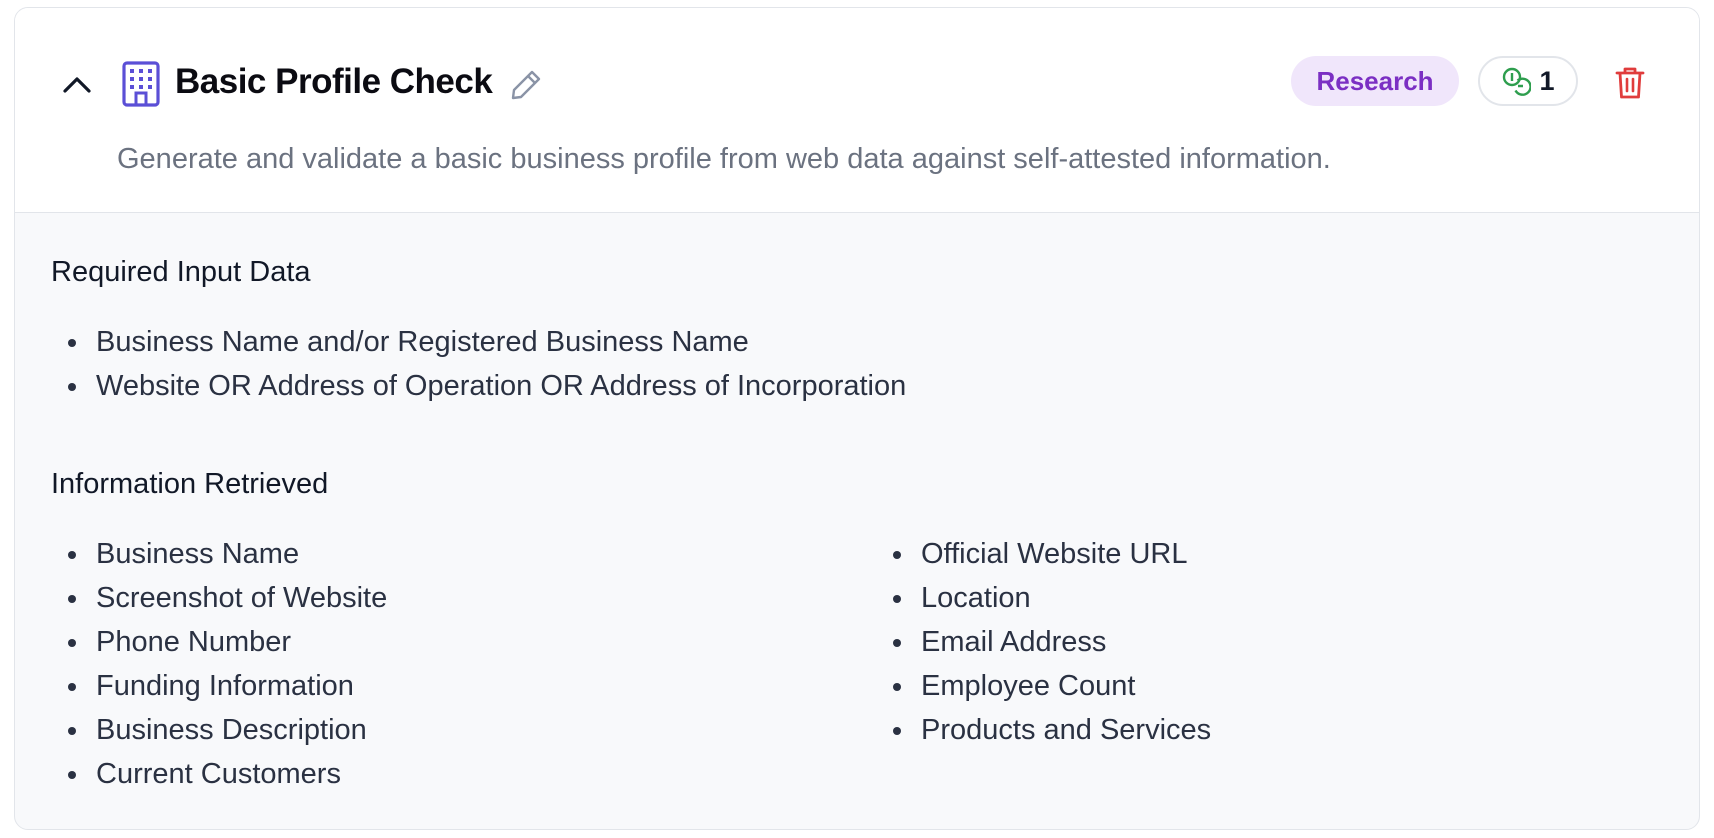 This screenshot has height=838, width=1714. What do you see at coordinates (219, 598) in the screenshot?
I see `list-item: Screenshot of Website` at bounding box center [219, 598].